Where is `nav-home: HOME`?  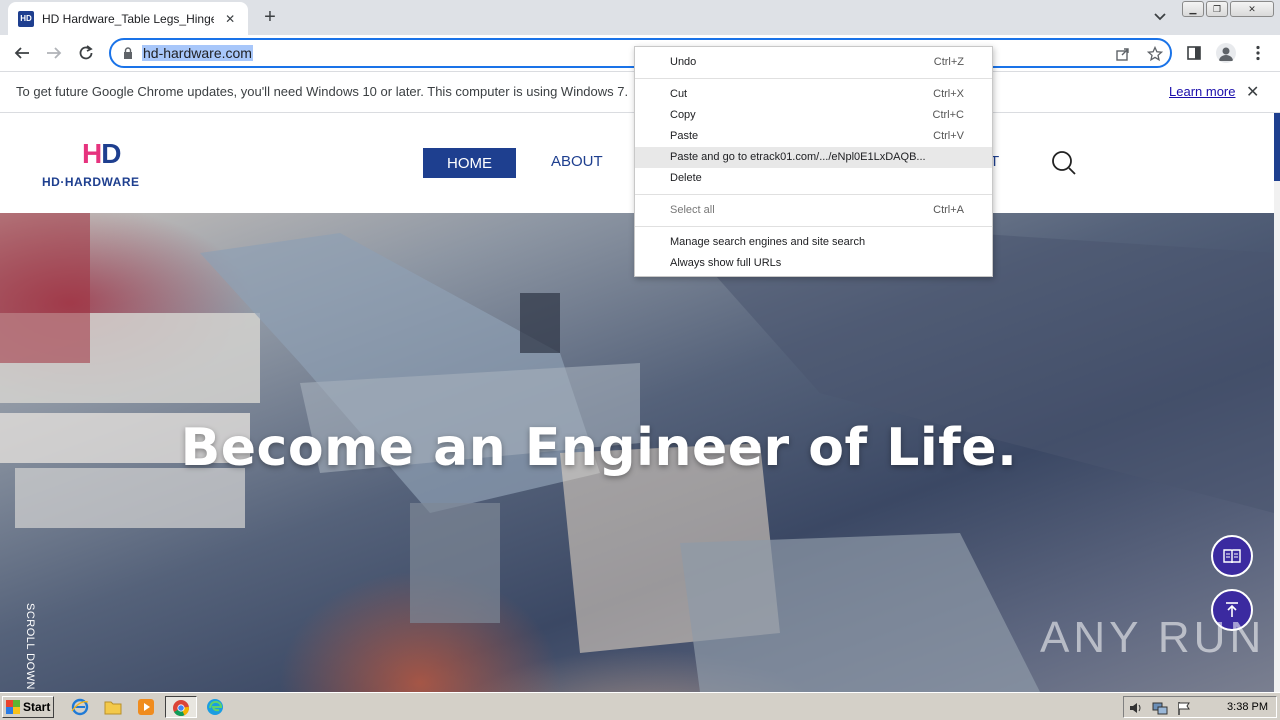 nav-home: HOME is located at coordinates (469, 163).